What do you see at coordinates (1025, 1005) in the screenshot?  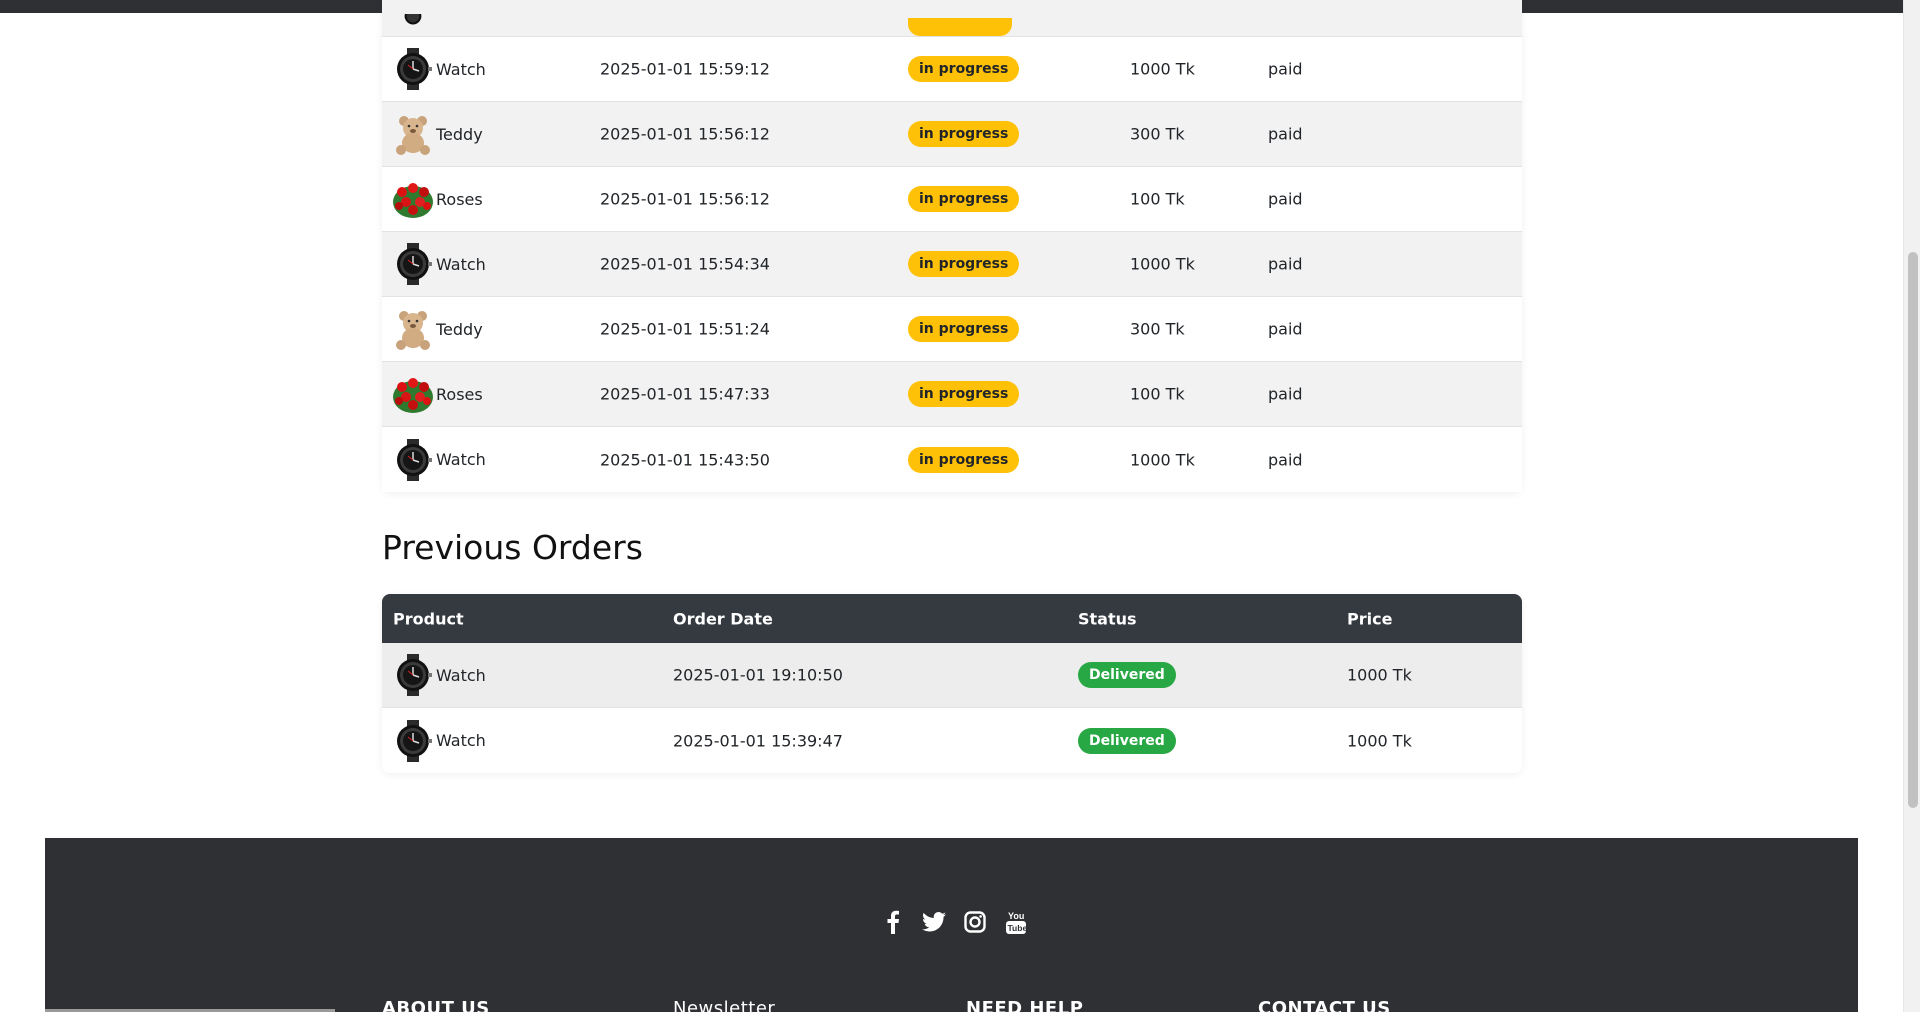 I see `footer-need-help: NEED HELP` at bounding box center [1025, 1005].